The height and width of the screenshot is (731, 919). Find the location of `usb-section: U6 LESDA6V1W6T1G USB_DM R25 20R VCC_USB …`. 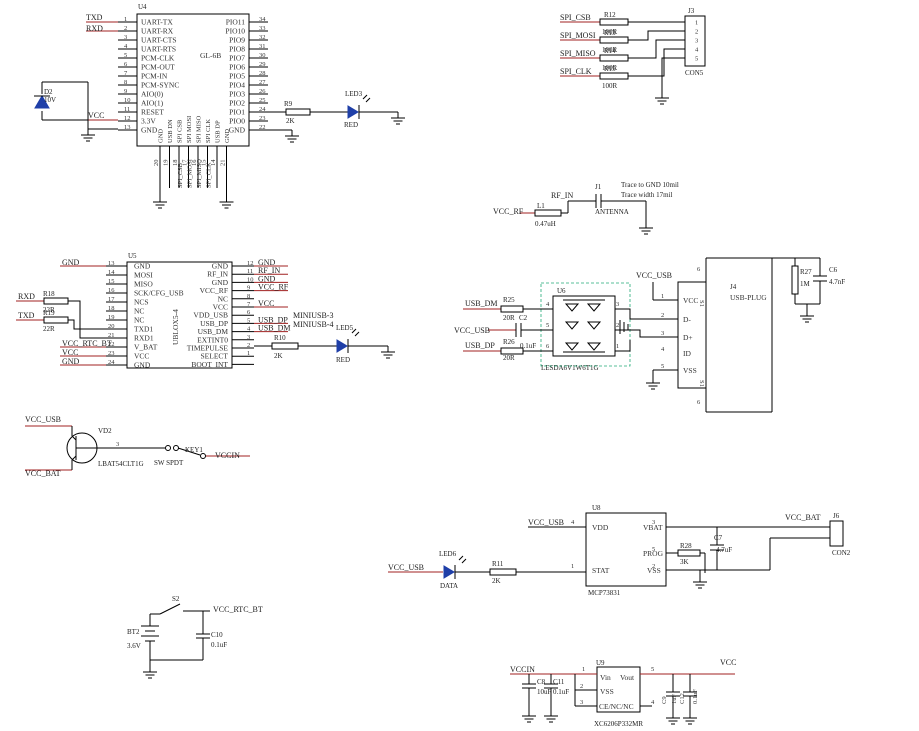

usb-section: U6 LESDA6V1W6T1G USB_DM R25 20R VCC_USB … is located at coordinates (649, 335).